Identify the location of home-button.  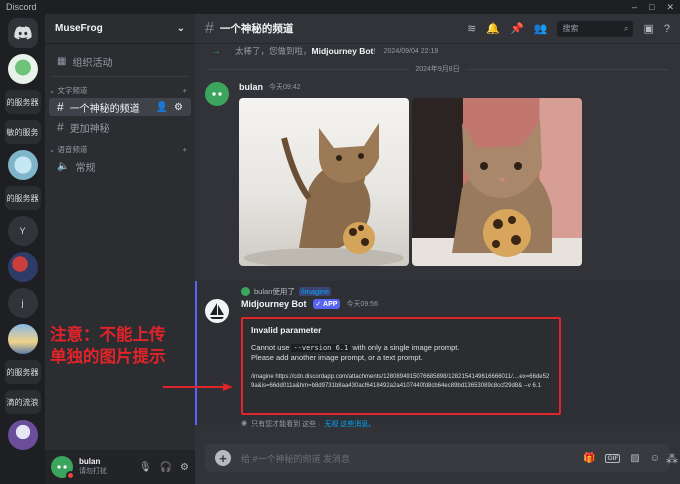
(22, 33).